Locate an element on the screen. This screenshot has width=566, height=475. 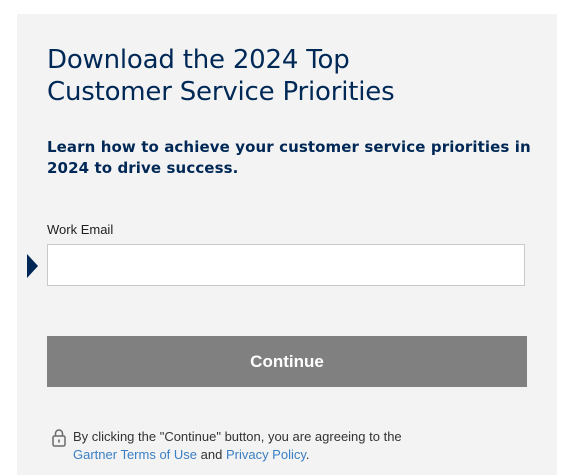
continue-button: Continue is located at coordinates (287, 361).